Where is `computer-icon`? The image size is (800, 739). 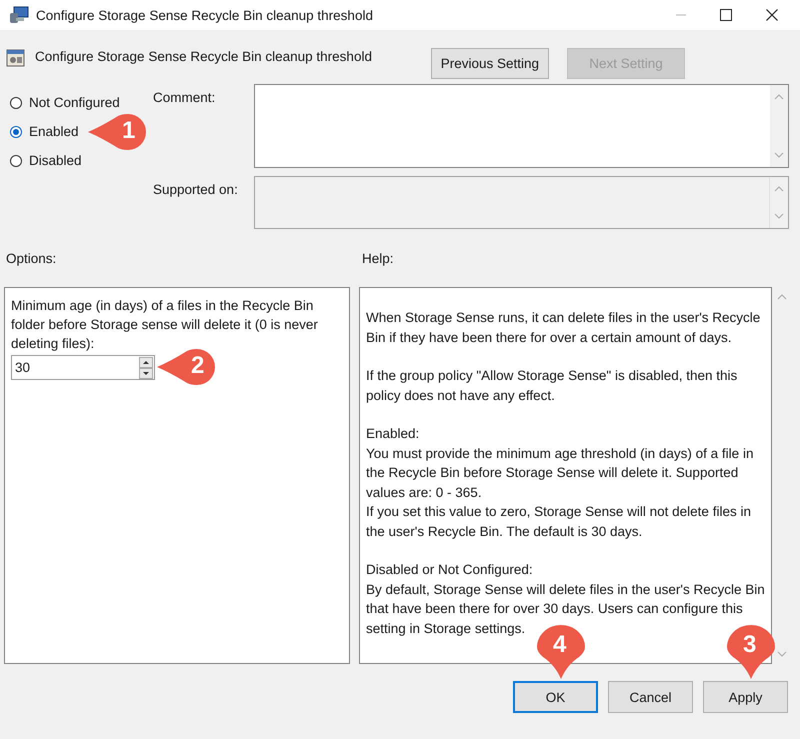 computer-icon is located at coordinates (19, 15).